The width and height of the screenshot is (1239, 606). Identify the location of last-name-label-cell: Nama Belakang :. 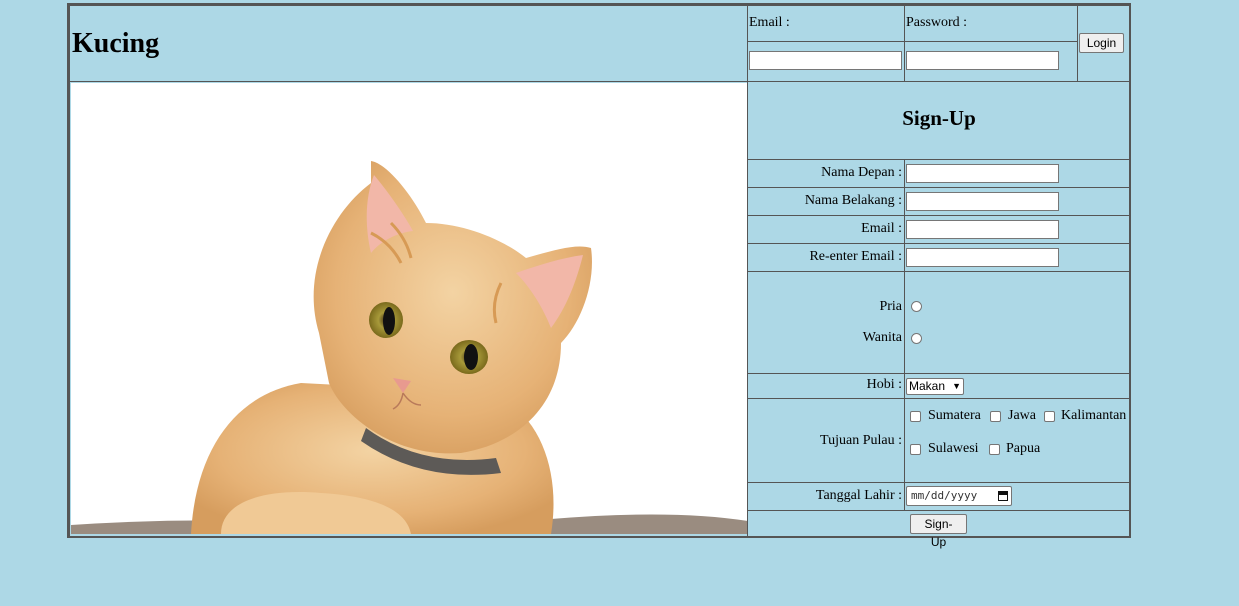
(826, 201).